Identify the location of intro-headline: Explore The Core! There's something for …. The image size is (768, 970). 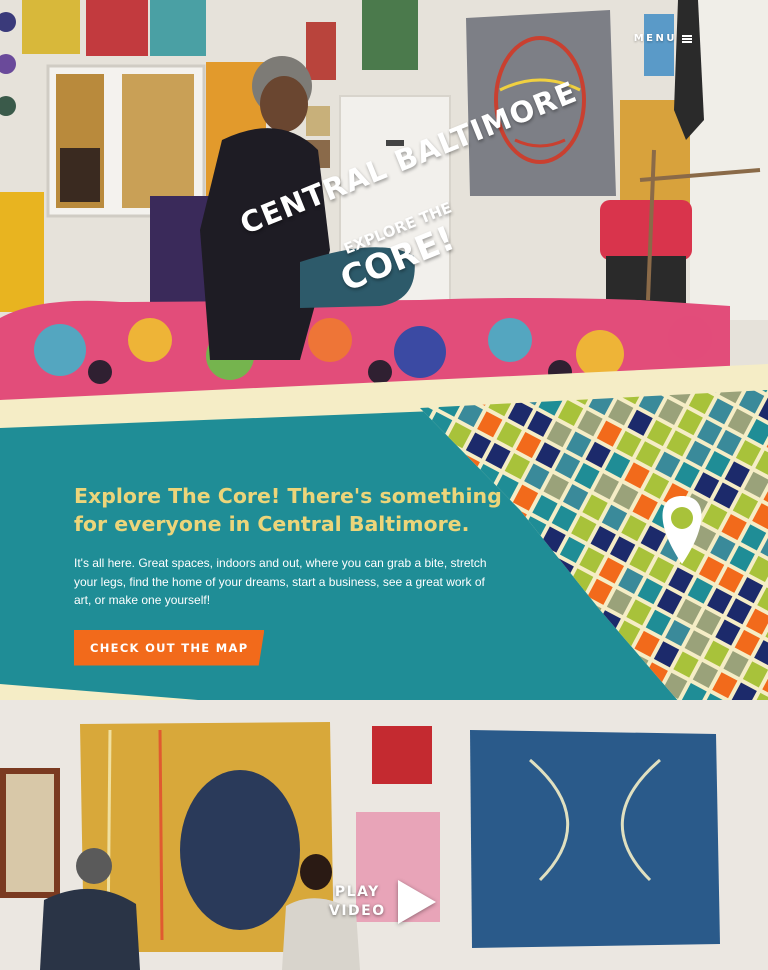
(294, 510).